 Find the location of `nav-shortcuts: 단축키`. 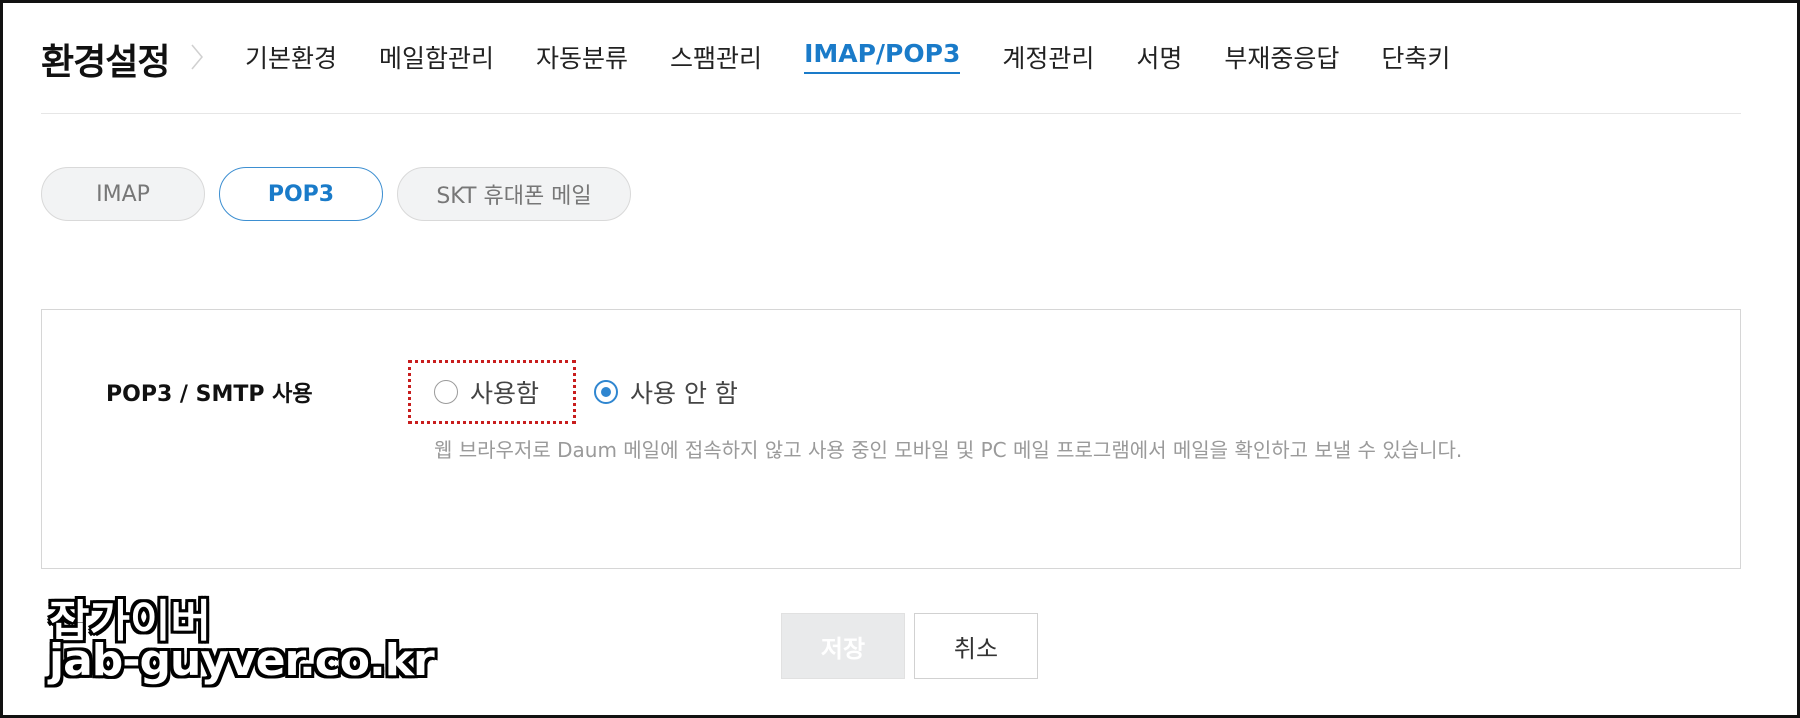

nav-shortcuts: 단축키 is located at coordinates (1415, 59).